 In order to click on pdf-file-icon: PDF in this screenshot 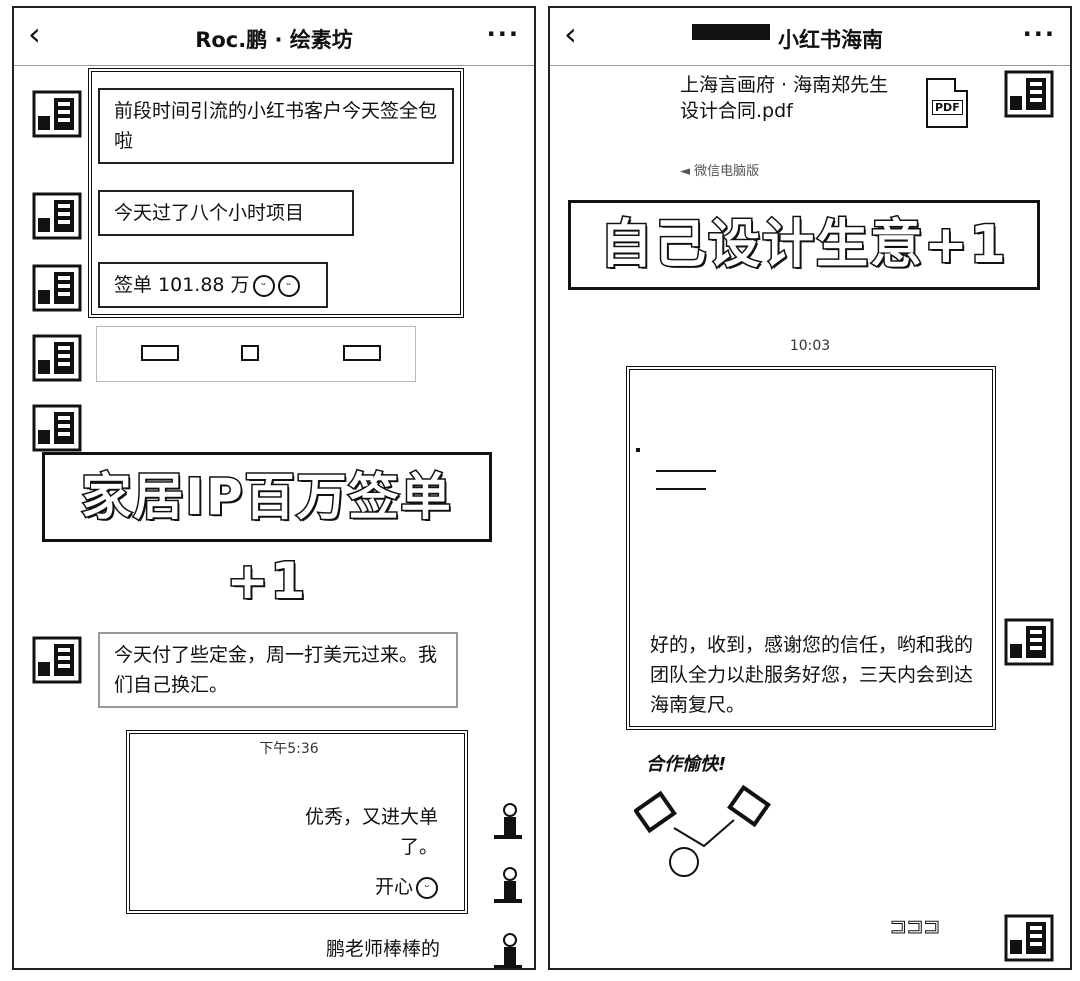, I will do `click(947, 103)`.